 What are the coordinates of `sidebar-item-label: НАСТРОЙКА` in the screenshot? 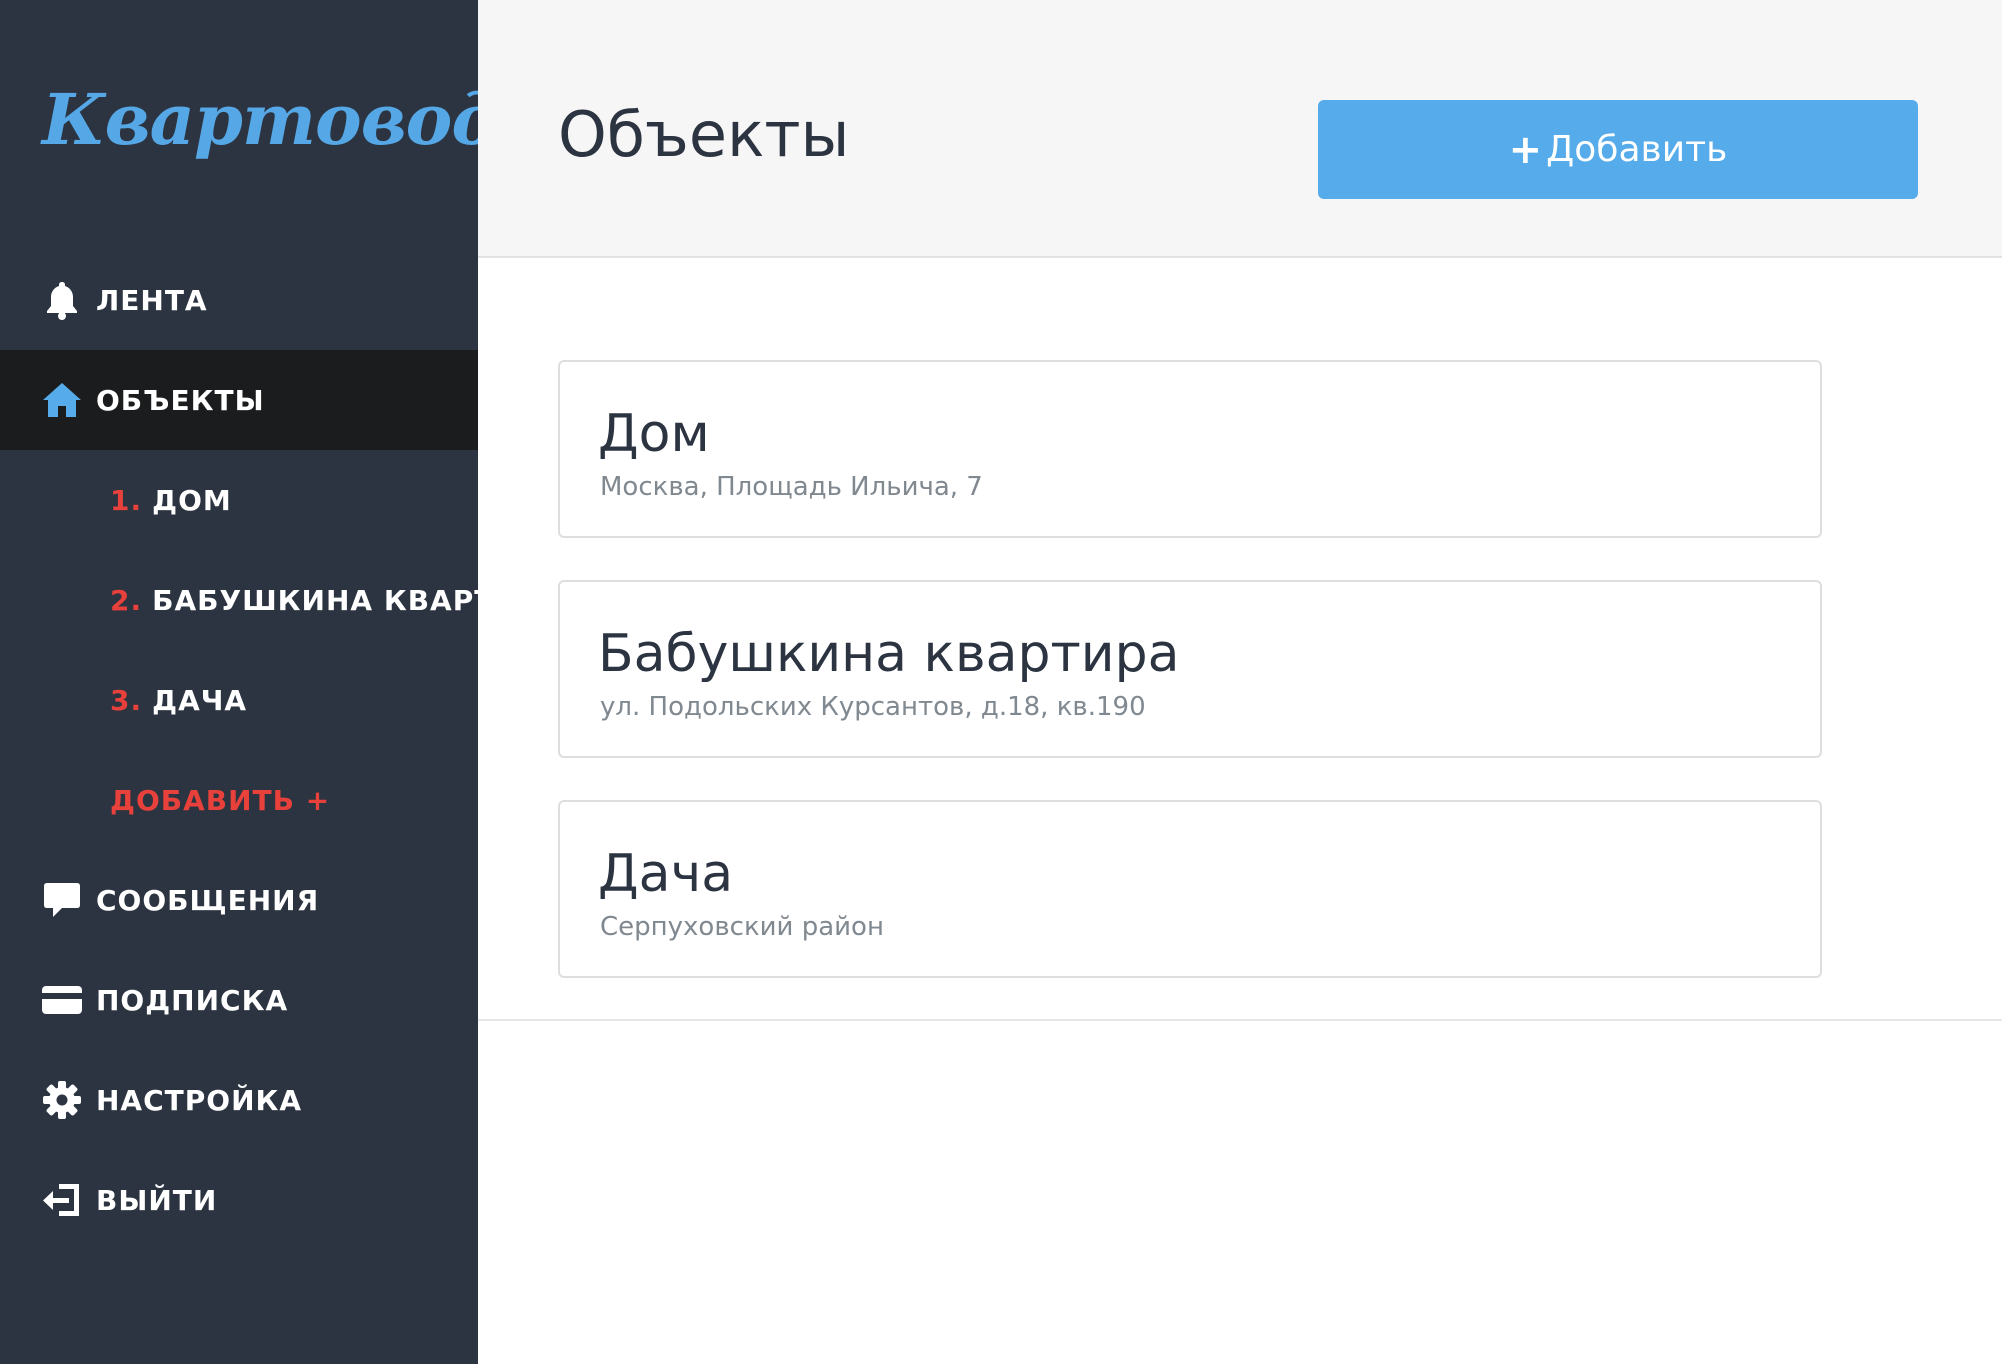 It's located at (199, 1100).